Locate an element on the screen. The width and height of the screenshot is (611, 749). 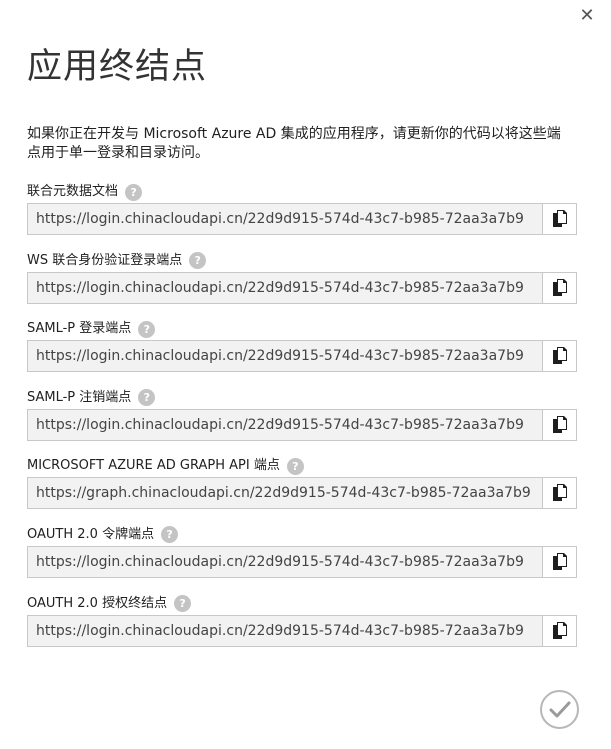
endpoint-label: OAUTH 2.0 授权终结点 is located at coordinates (97, 603).